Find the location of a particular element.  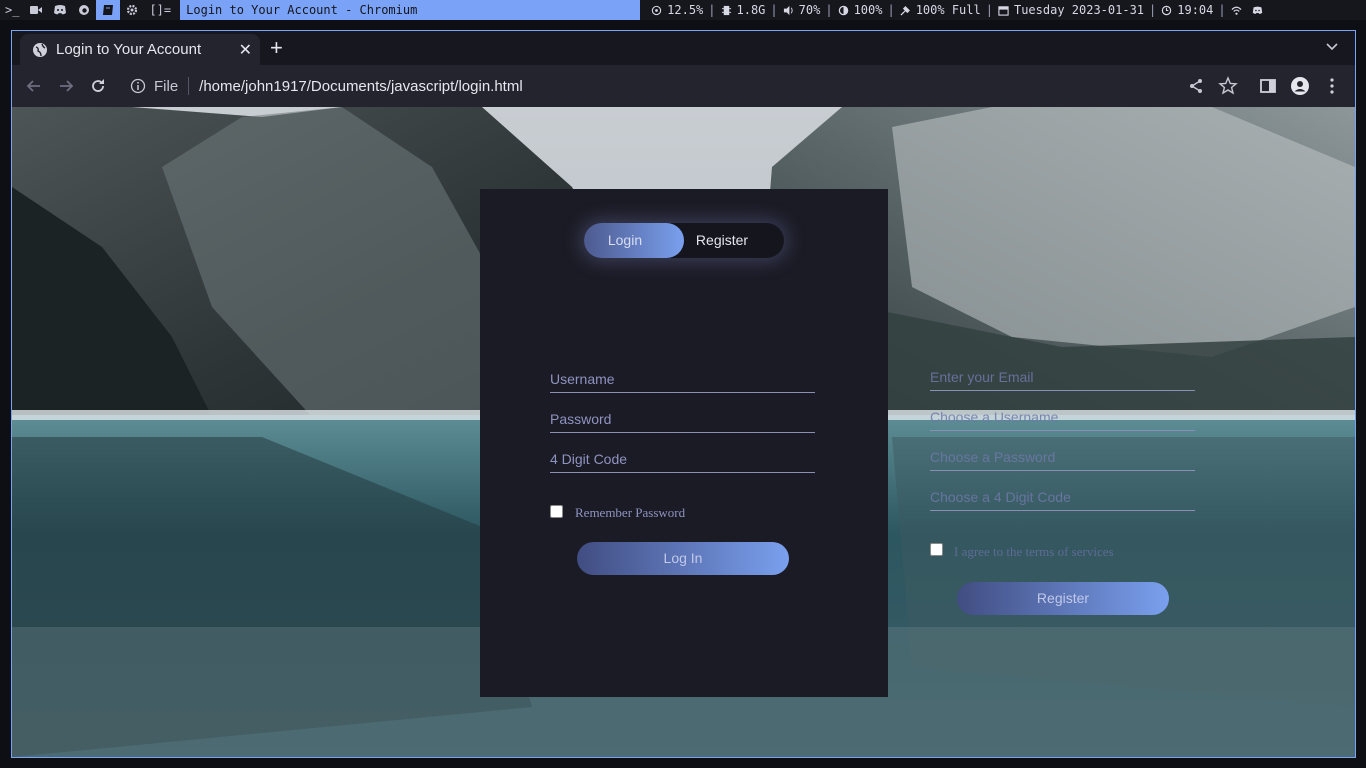

email-field is located at coordinates (1062, 378).